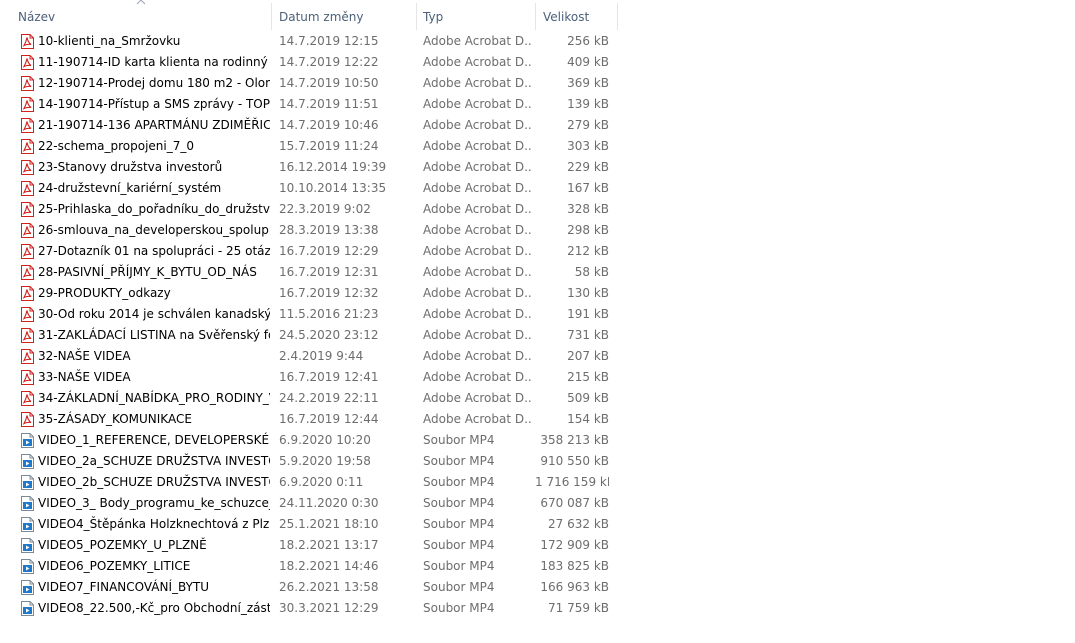 Image resolution: width=1075 pixels, height=643 pixels. What do you see at coordinates (588, 83) in the screenshot?
I see `file-size: 369 kB` at bounding box center [588, 83].